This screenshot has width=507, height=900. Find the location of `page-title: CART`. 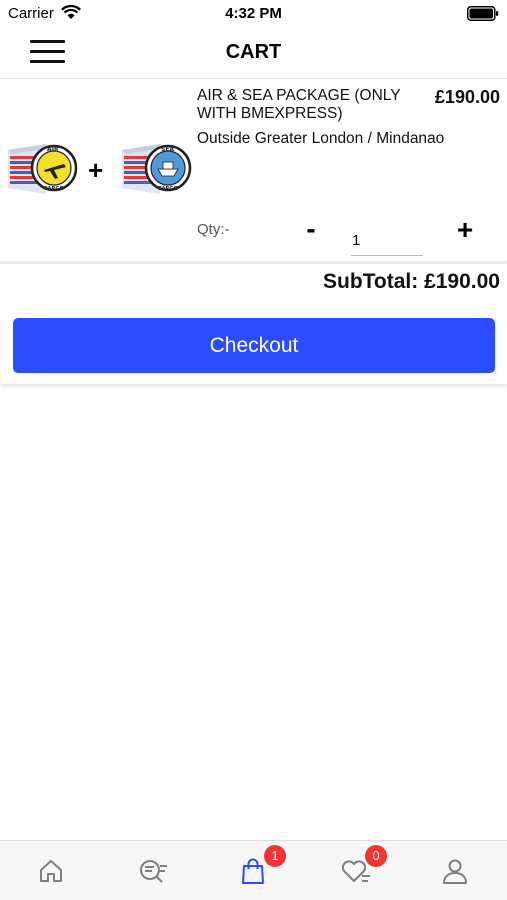

page-title: CART is located at coordinates (253, 52).